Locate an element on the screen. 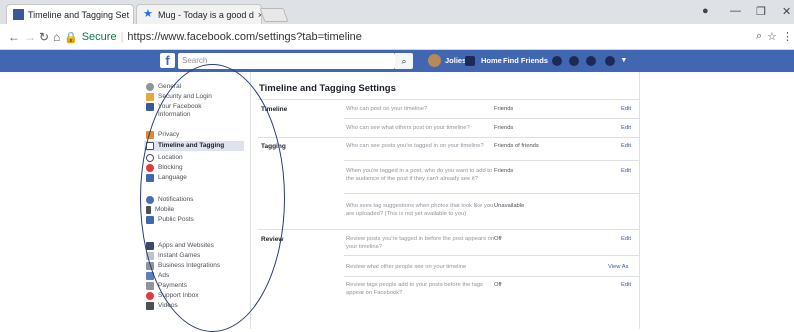  language-icon is located at coordinates (150, 178).